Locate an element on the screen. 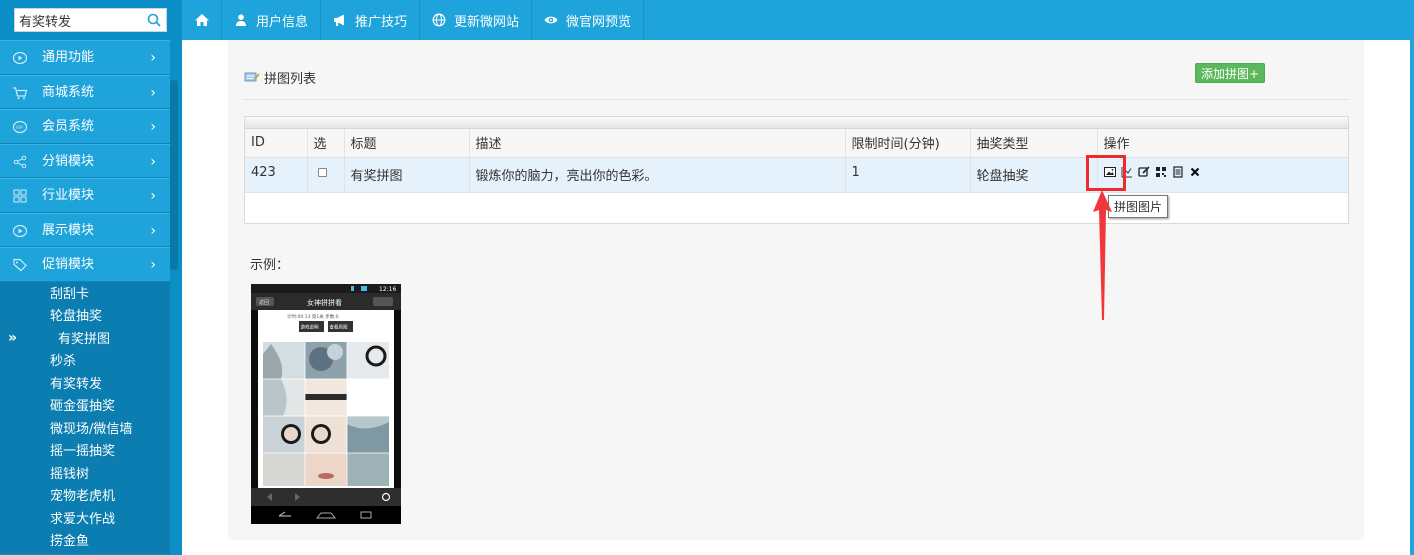  sidebar-item-display: 展示模块 › is located at coordinates (85, 229).